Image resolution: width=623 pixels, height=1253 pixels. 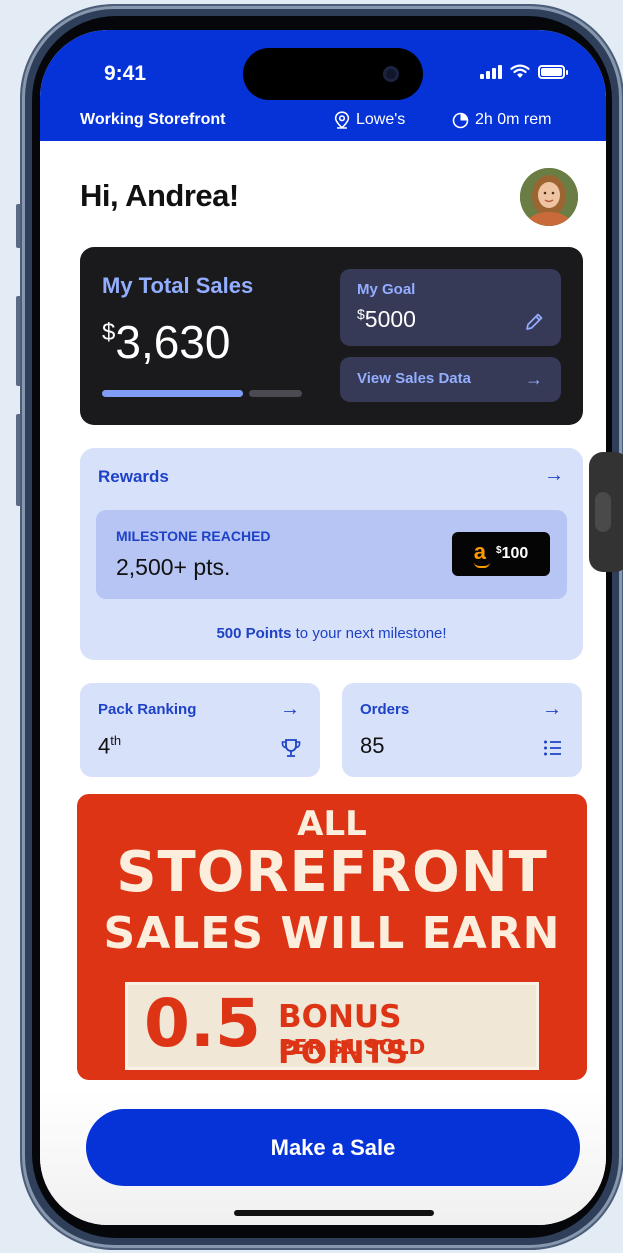 I want to click on next-milestone-suffix: to your next milestone!, so click(x=369, y=633).